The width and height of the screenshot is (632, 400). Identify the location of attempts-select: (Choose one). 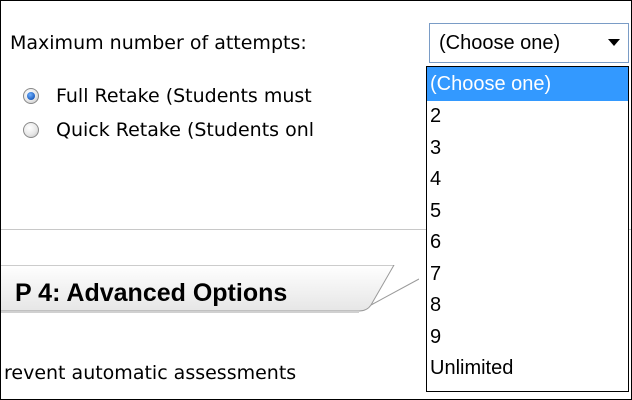
(529, 43).